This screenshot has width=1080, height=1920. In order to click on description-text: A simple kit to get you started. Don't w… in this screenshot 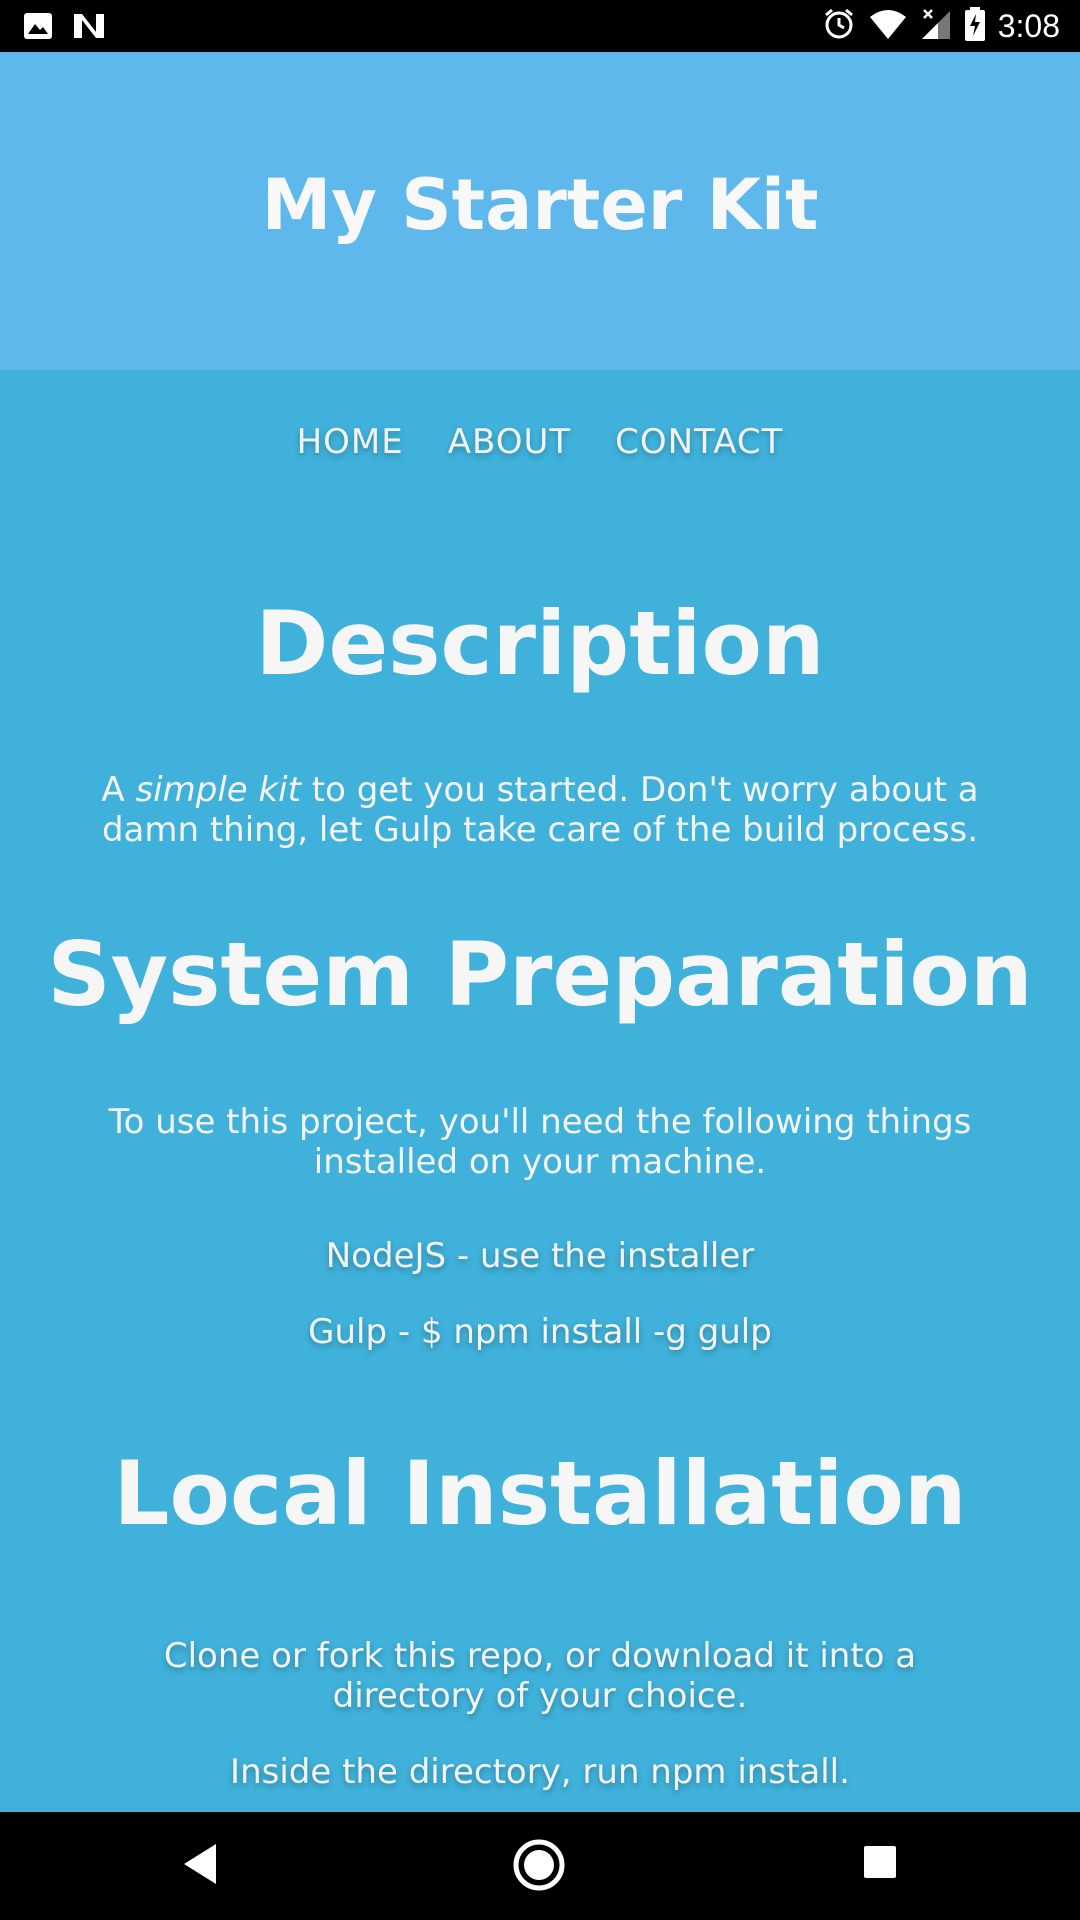, I will do `click(540, 810)`.